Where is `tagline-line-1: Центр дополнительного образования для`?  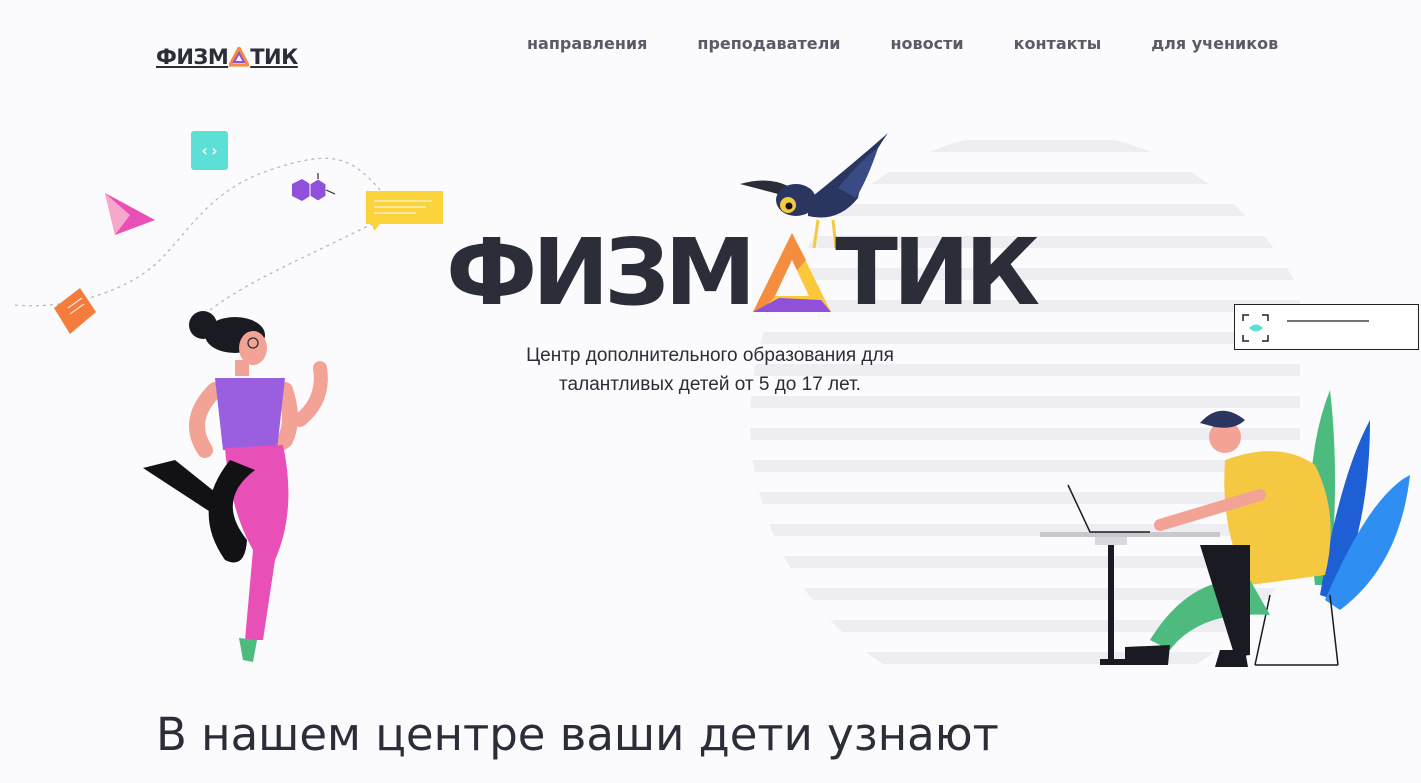 tagline-line-1: Центр дополнительного образования для is located at coordinates (710, 355).